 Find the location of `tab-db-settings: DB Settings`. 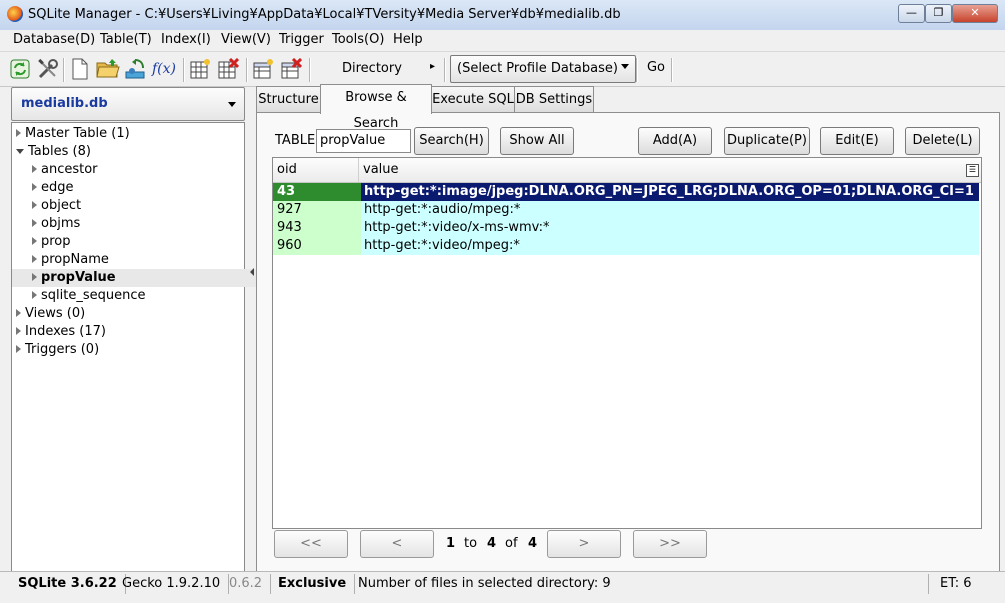

tab-db-settings: DB Settings is located at coordinates (554, 99).